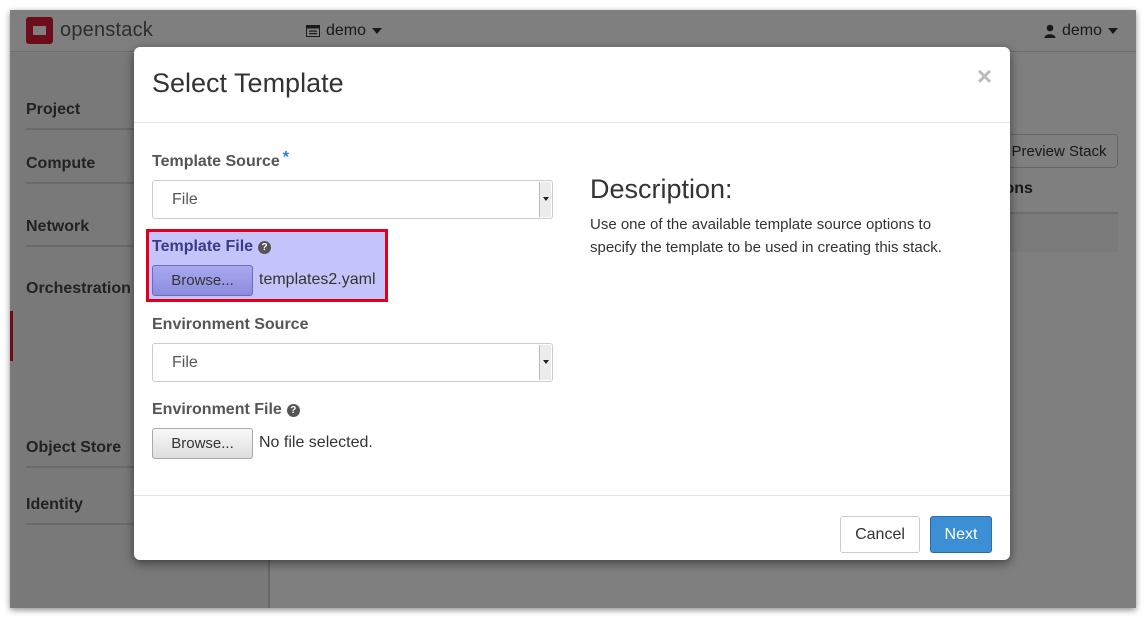 Image resolution: width=1148 pixels, height=622 pixels. What do you see at coordinates (217, 409) in the screenshot?
I see `environment-file-label-text: Environment File` at bounding box center [217, 409].